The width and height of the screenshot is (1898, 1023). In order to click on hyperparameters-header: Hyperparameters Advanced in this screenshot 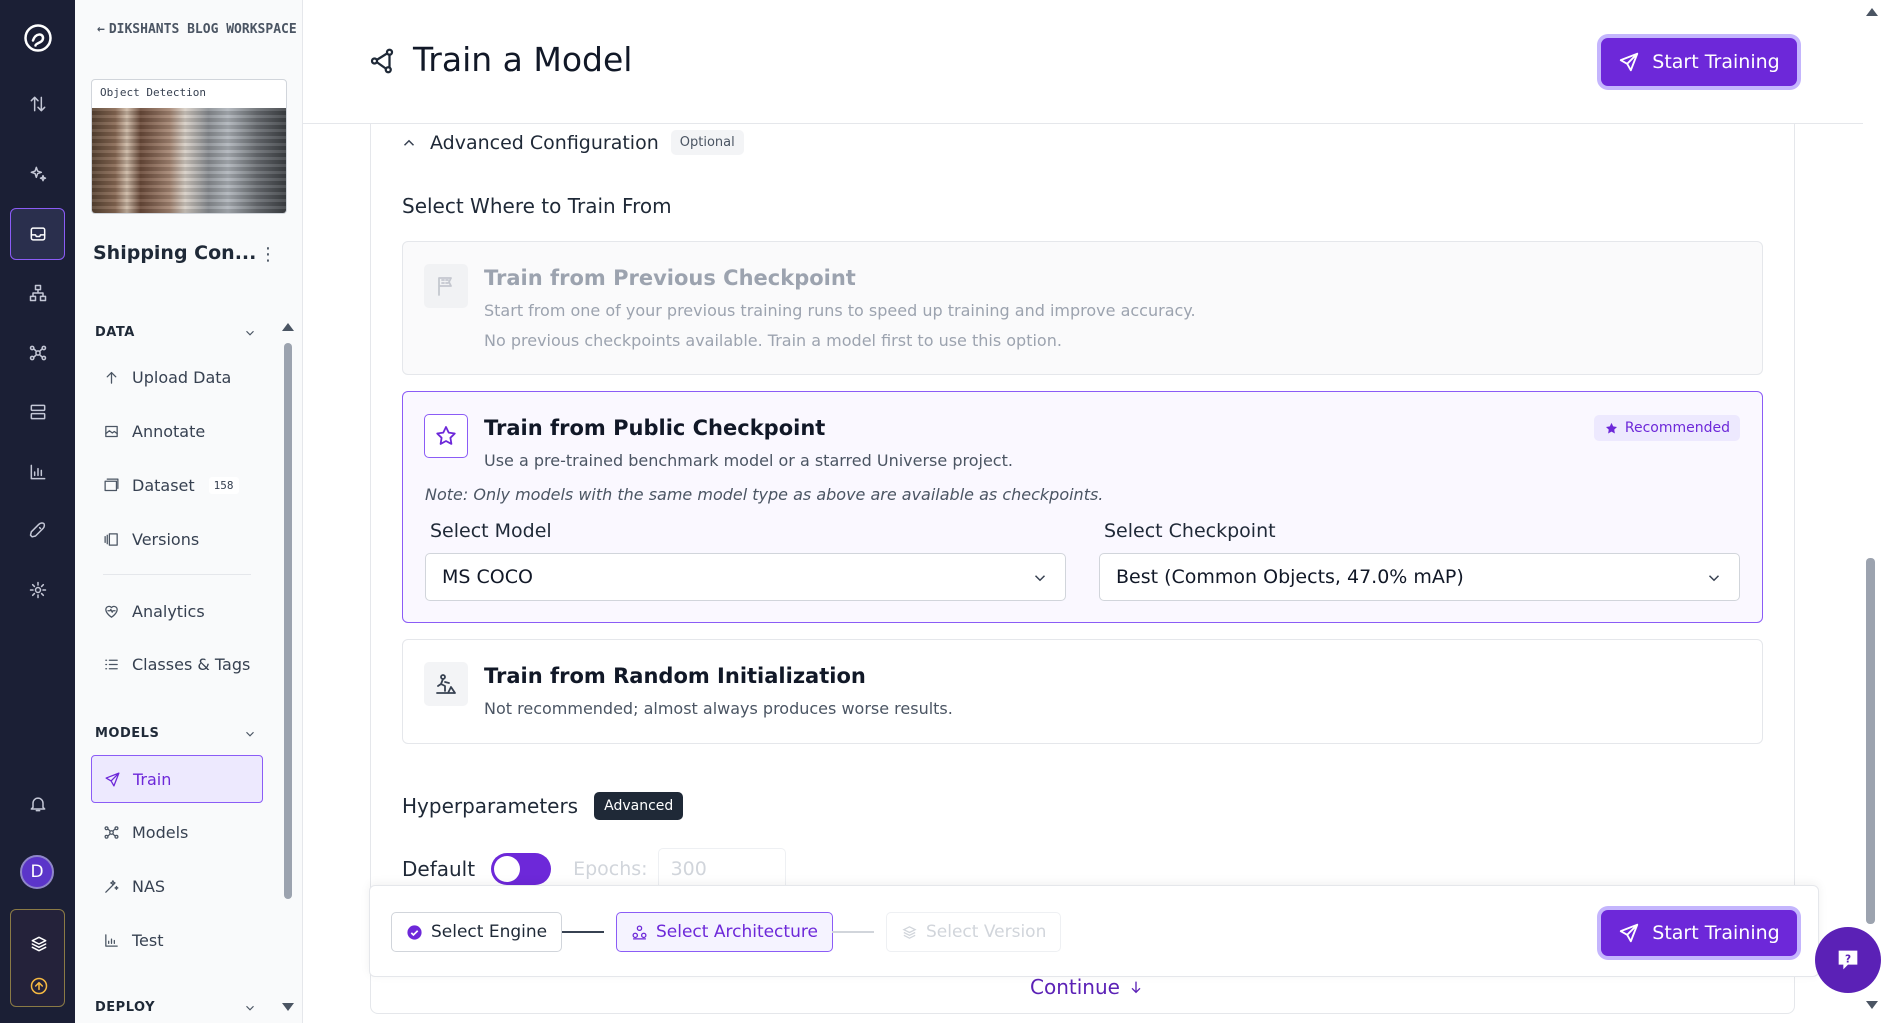, I will do `click(543, 806)`.